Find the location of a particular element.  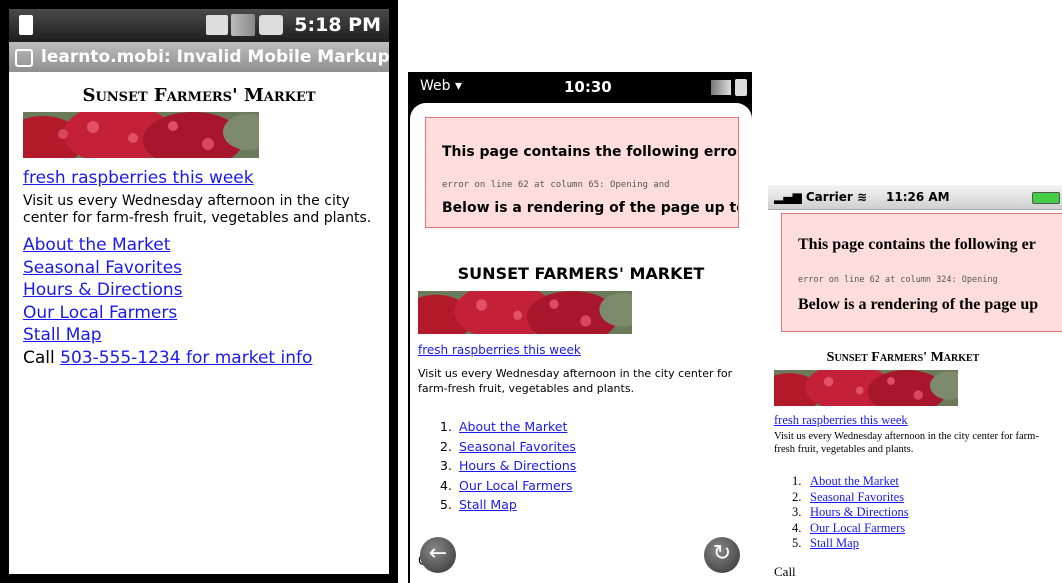

chevron-down-icon: ▾ is located at coordinates (458, 86).